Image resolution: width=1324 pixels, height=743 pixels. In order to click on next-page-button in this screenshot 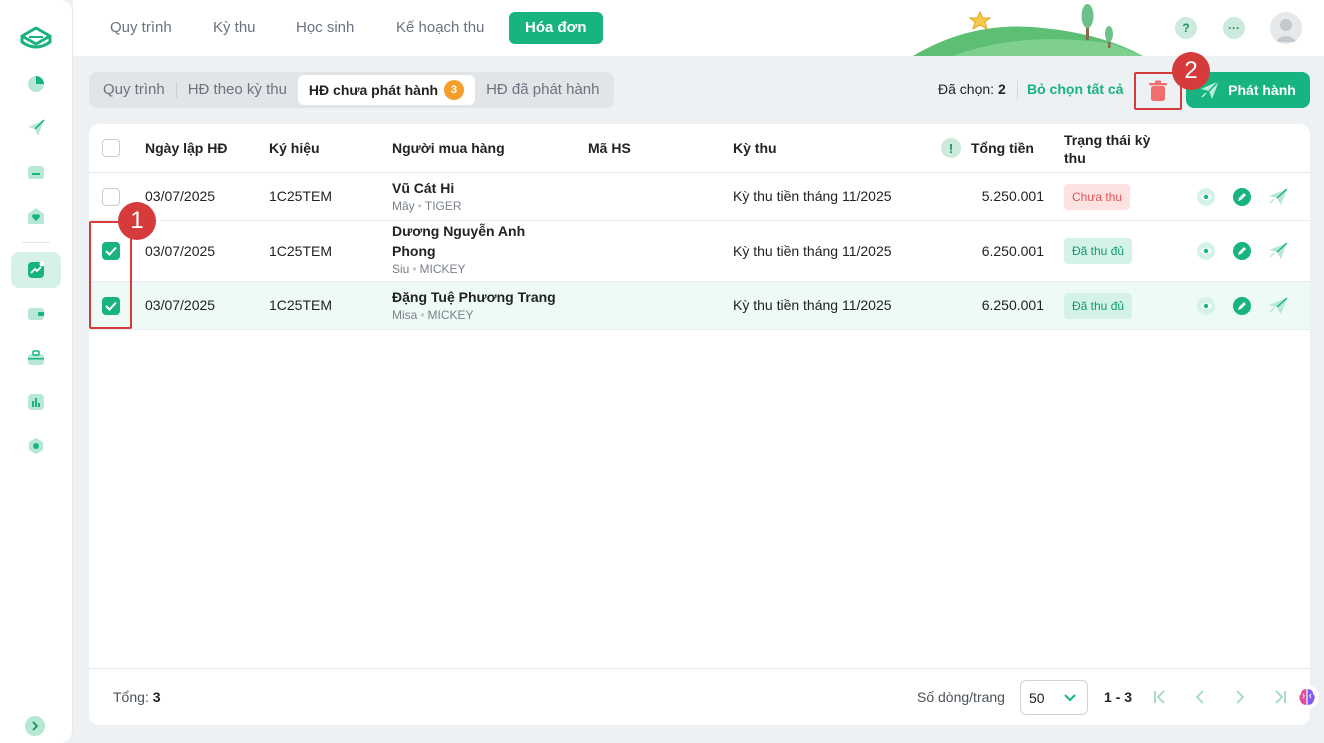, I will do `click(1240, 697)`.